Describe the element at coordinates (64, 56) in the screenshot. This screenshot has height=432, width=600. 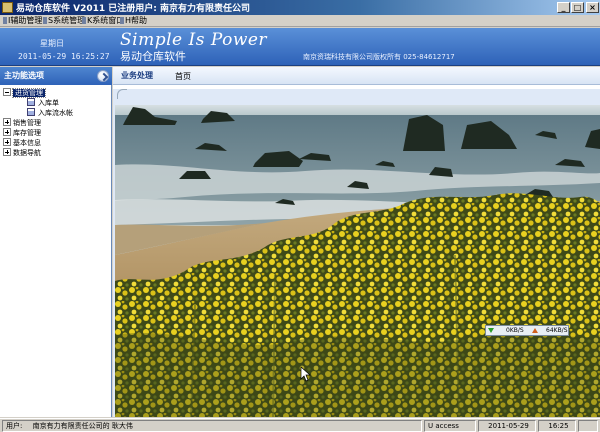
I see `datetime-label: 2011-05-29 16:25:27` at that location.